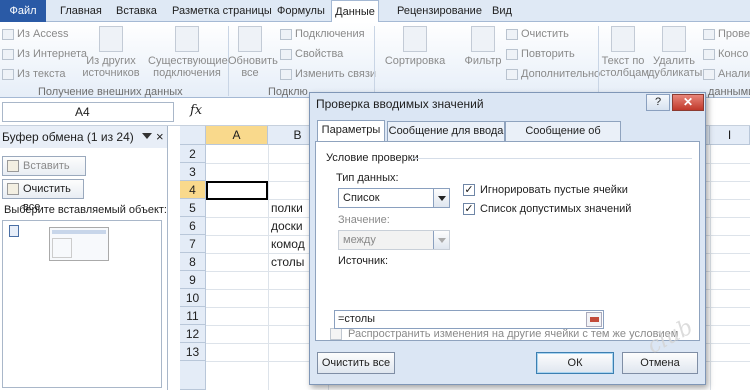 The width and height of the screenshot is (750, 390). I want to click on tab-settings: Параметры, so click(351, 131).